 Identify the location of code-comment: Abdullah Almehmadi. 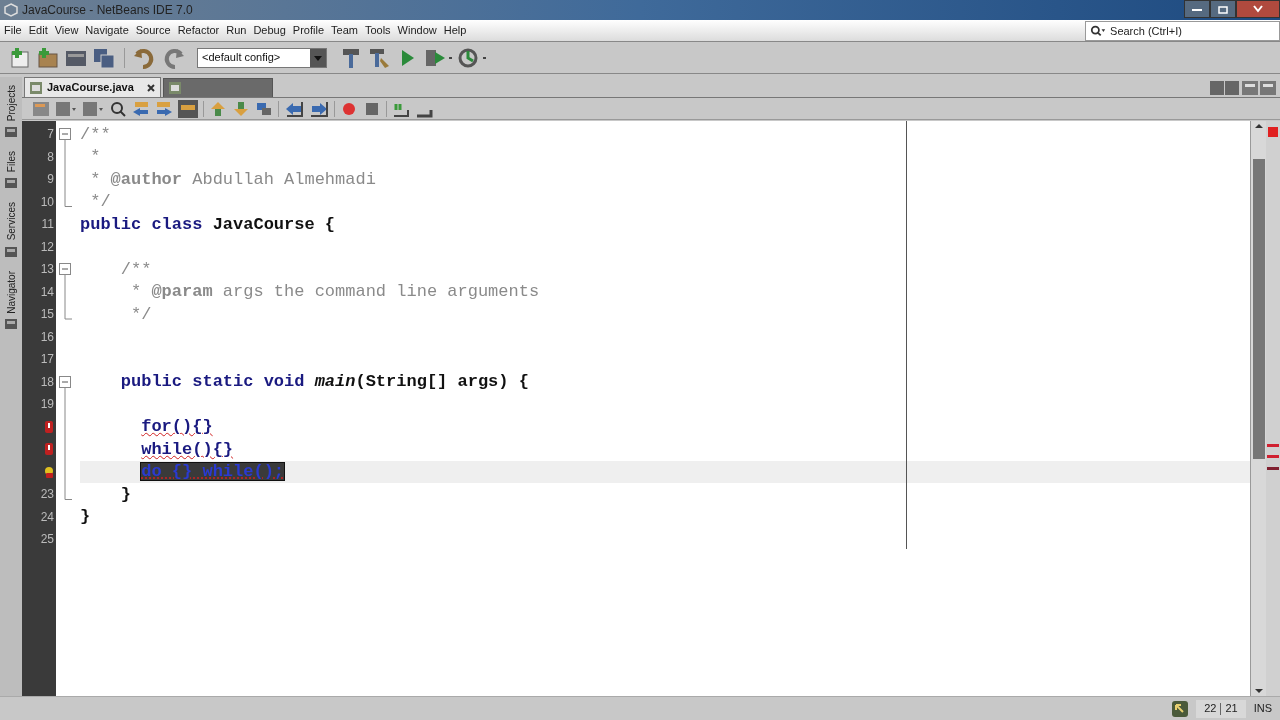
(284, 179).